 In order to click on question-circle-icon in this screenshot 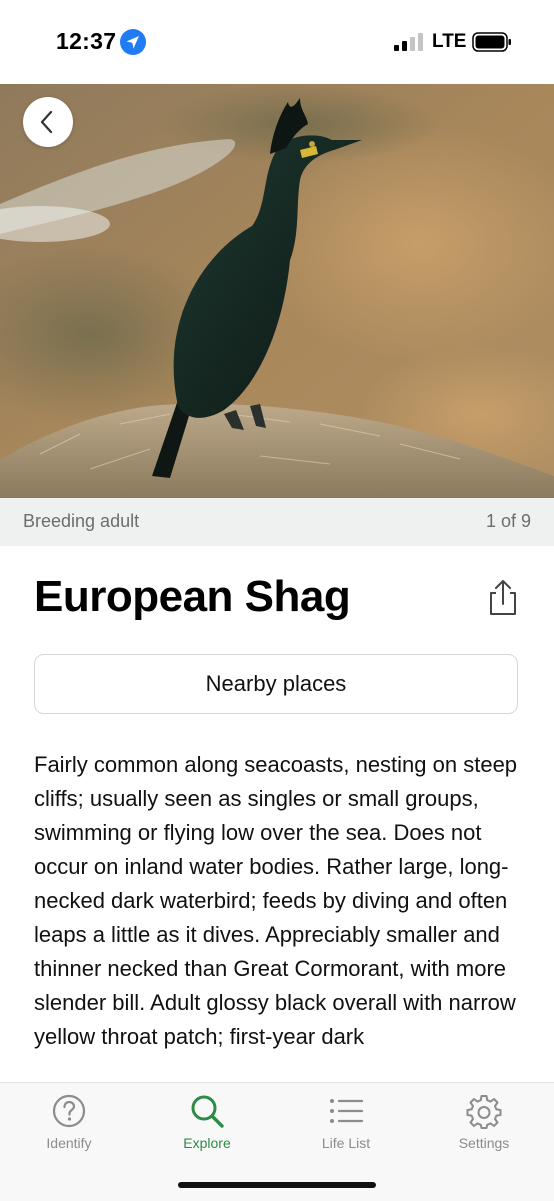, I will do `click(69, 1111)`.